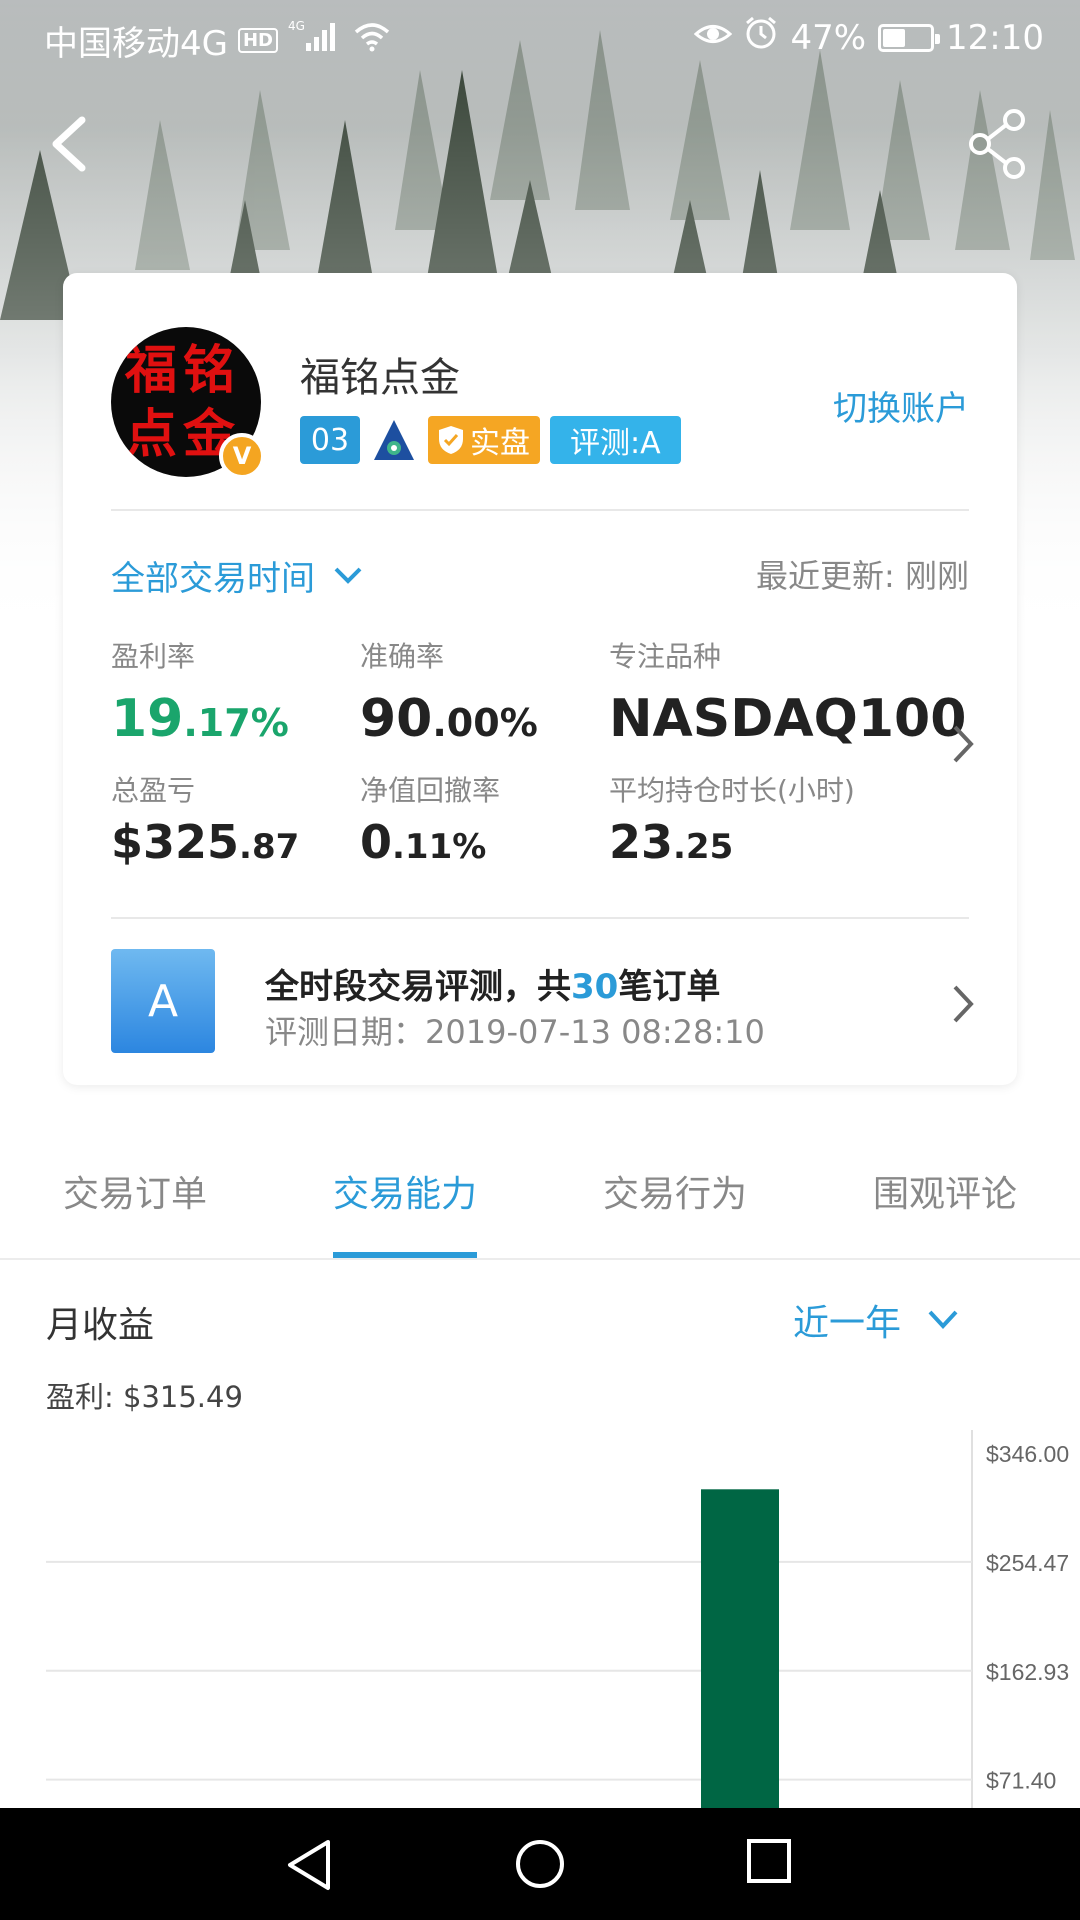 This screenshot has height=1920, width=1080. Describe the element at coordinates (788, 719) in the screenshot. I see `stat-value: NASDAQ100` at that location.